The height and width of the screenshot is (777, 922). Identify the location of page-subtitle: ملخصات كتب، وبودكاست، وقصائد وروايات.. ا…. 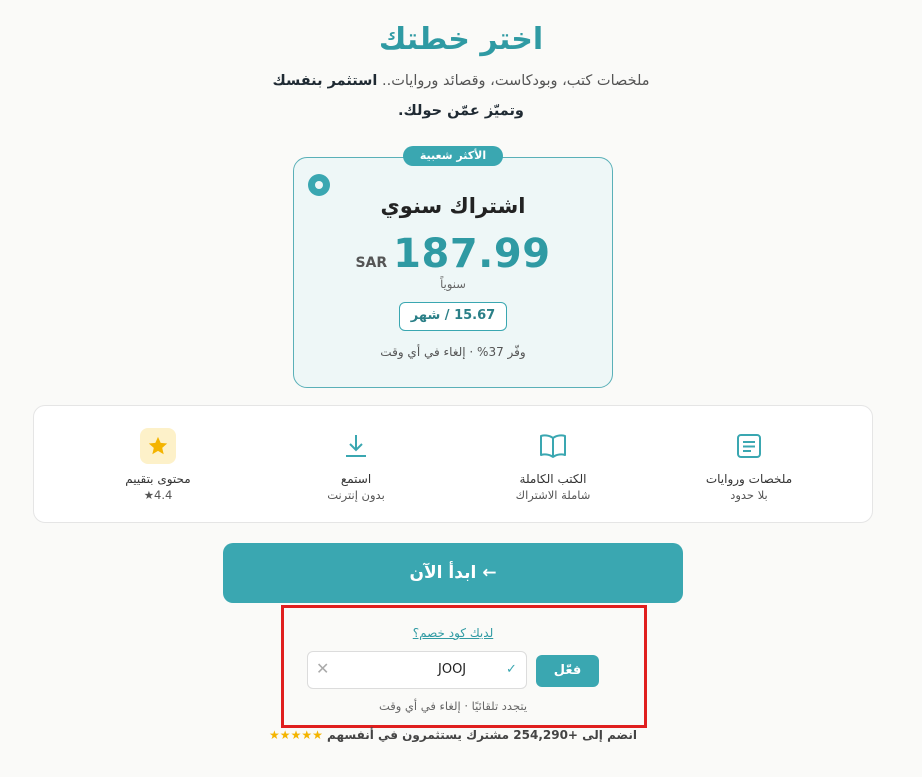
(461, 96).